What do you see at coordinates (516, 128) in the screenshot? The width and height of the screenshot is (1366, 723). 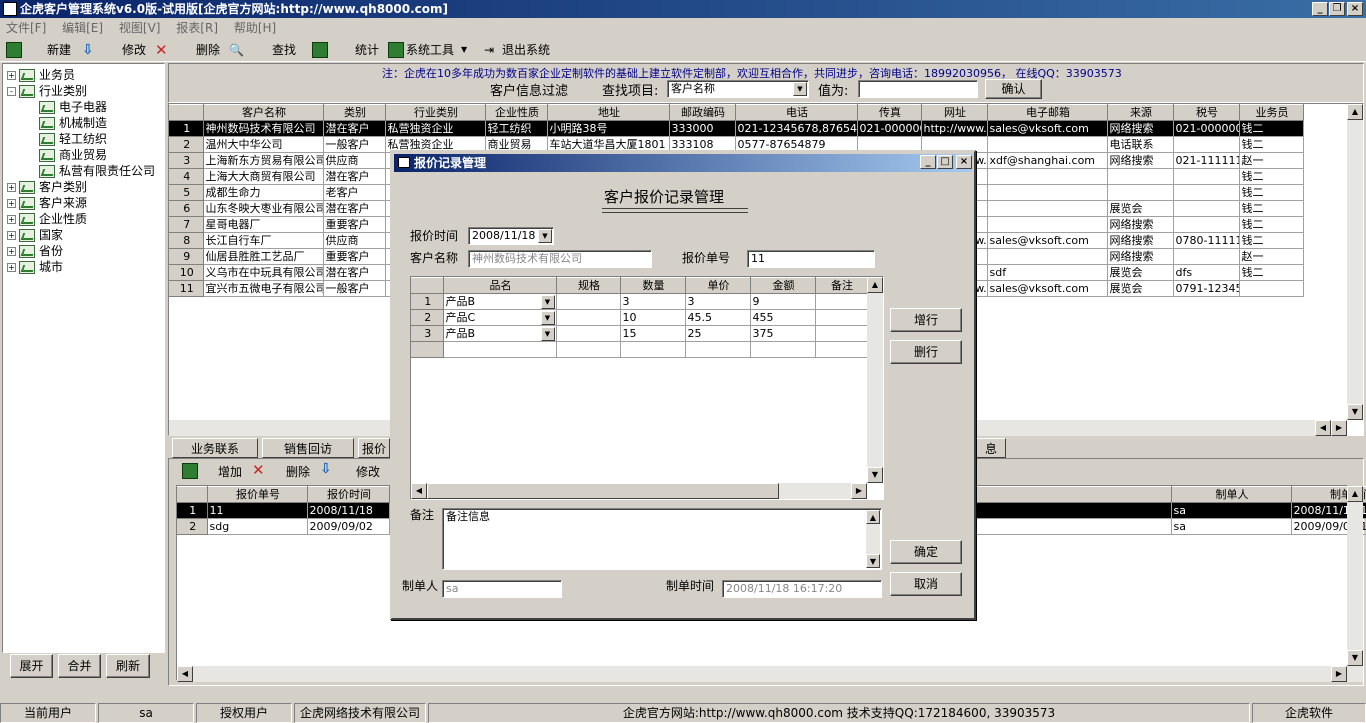 I see `table-cell: 轻工纺织` at bounding box center [516, 128].